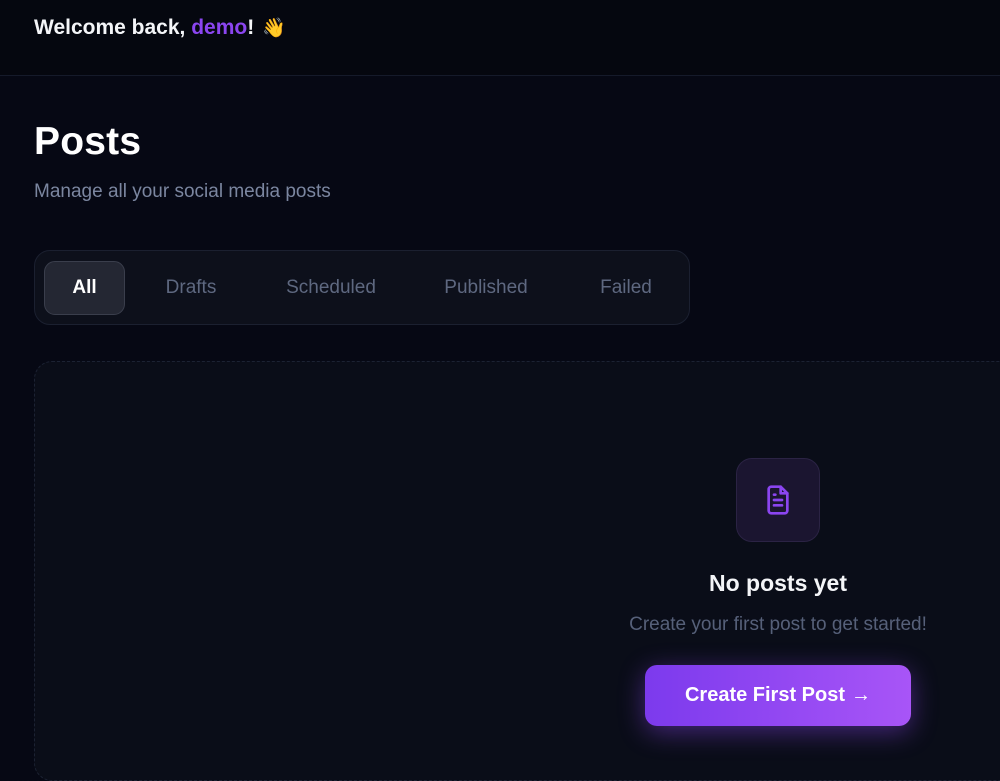  Describe the element at coordinates (84, 288) in the screenshot. I see `tab-all: All` at that location.